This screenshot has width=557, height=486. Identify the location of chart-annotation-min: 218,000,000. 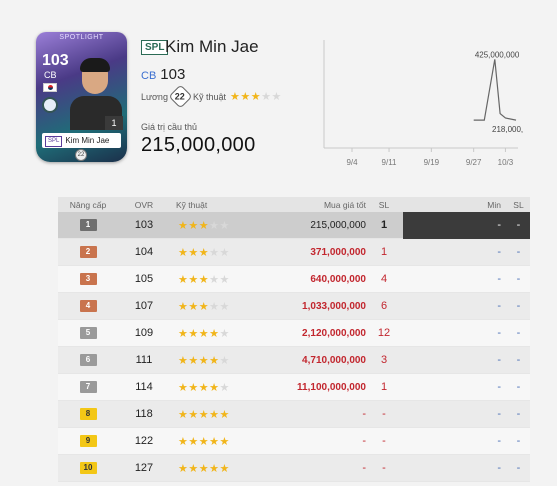
(507, 129).